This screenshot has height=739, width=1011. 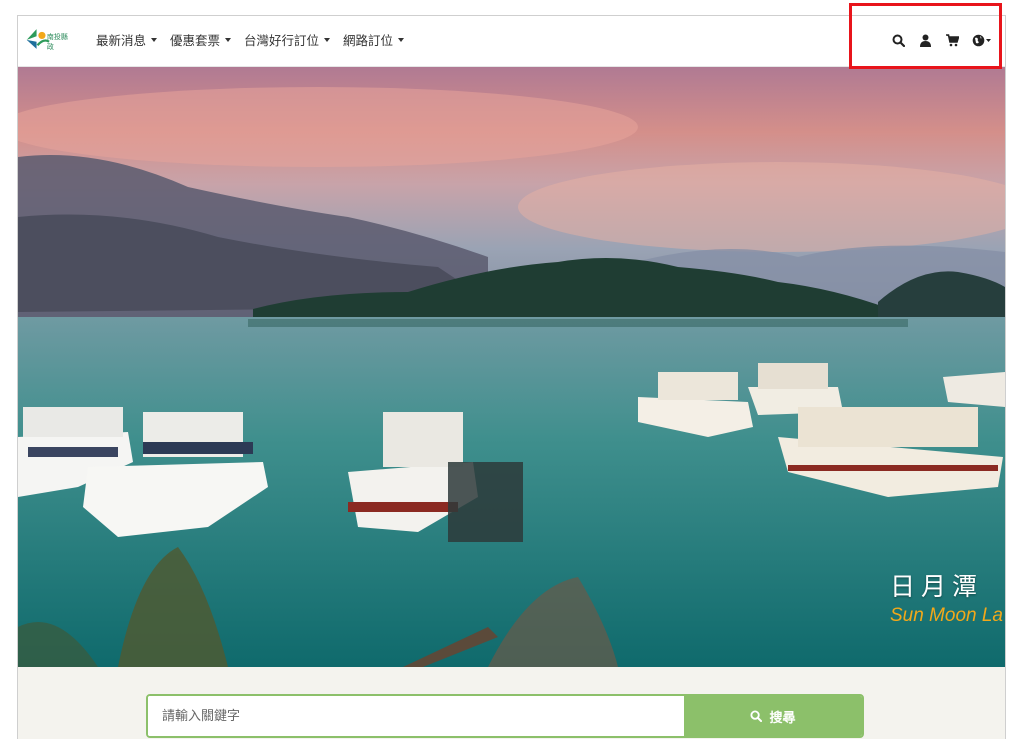 What do you see at coordinates (925, 40) in the screenshot?
I see `user-icon` at bounding box center [925, 40].